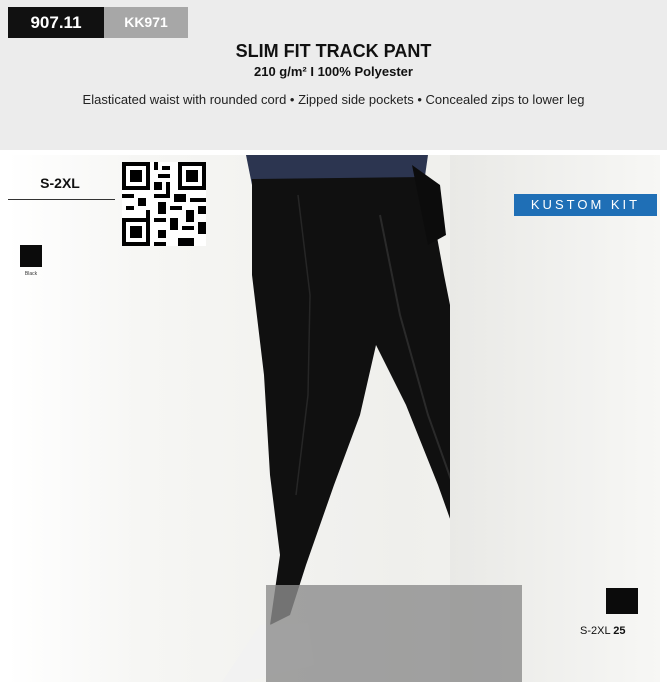 This screenshot has height=682, width=667. Describe the element at coordinates (164, 204) in the screenshot. I see `qr-code-icon` at that location.